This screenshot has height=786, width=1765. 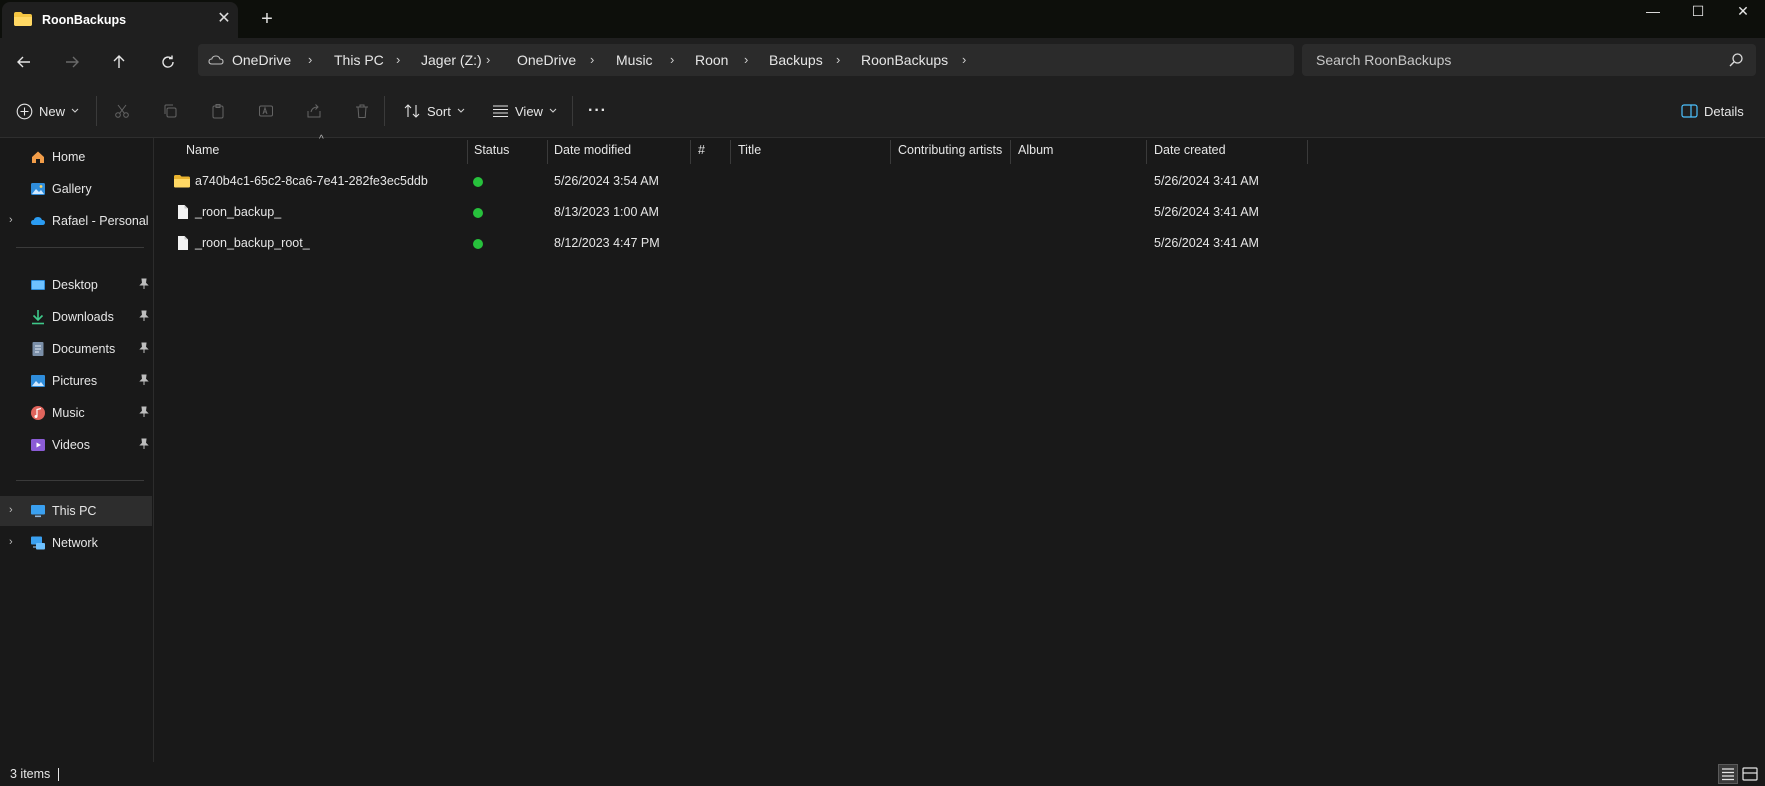 What do you see at coordinates (38, 317) in the screenshot?
I see `downloads-icon` at bounding box center [38, 317].